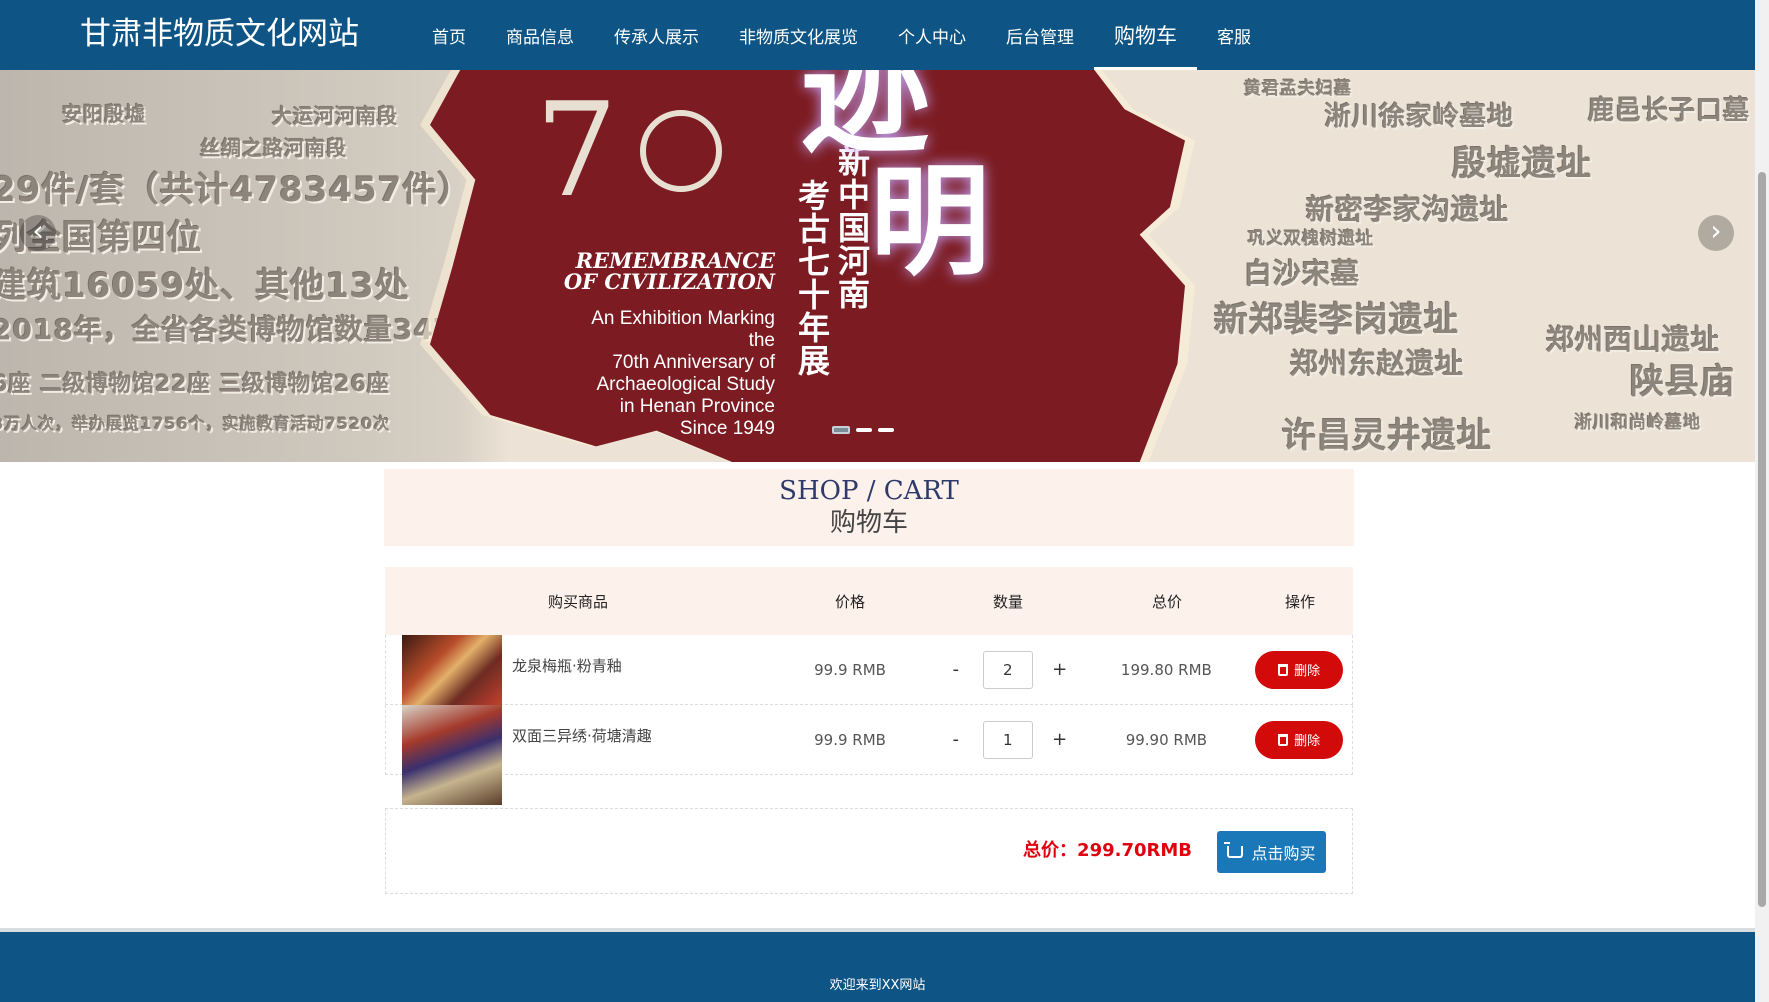 This screenshot has width=1769, height=1002. What do you see at coordinates (930, 222) in the screenshot?
I see `exhibition-big-character: 明` at bounding box center [930, 222].